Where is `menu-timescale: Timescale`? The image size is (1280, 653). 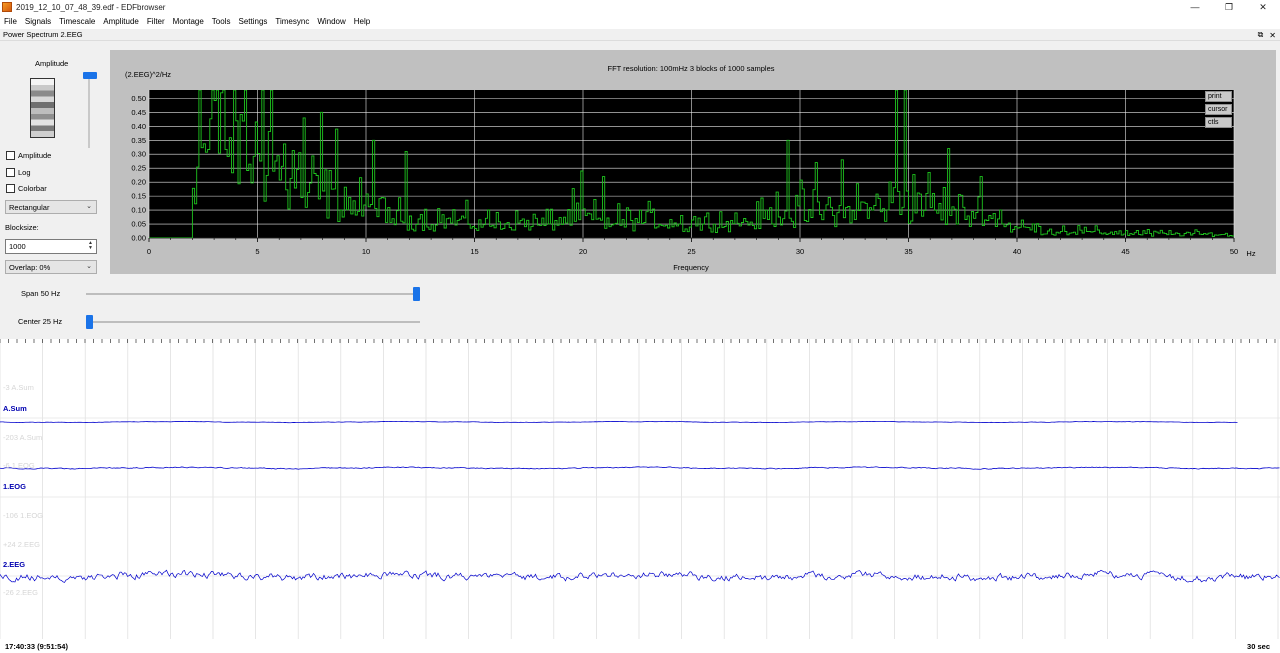 menu-timescale: Timescale is located at coordinates (77, 21).